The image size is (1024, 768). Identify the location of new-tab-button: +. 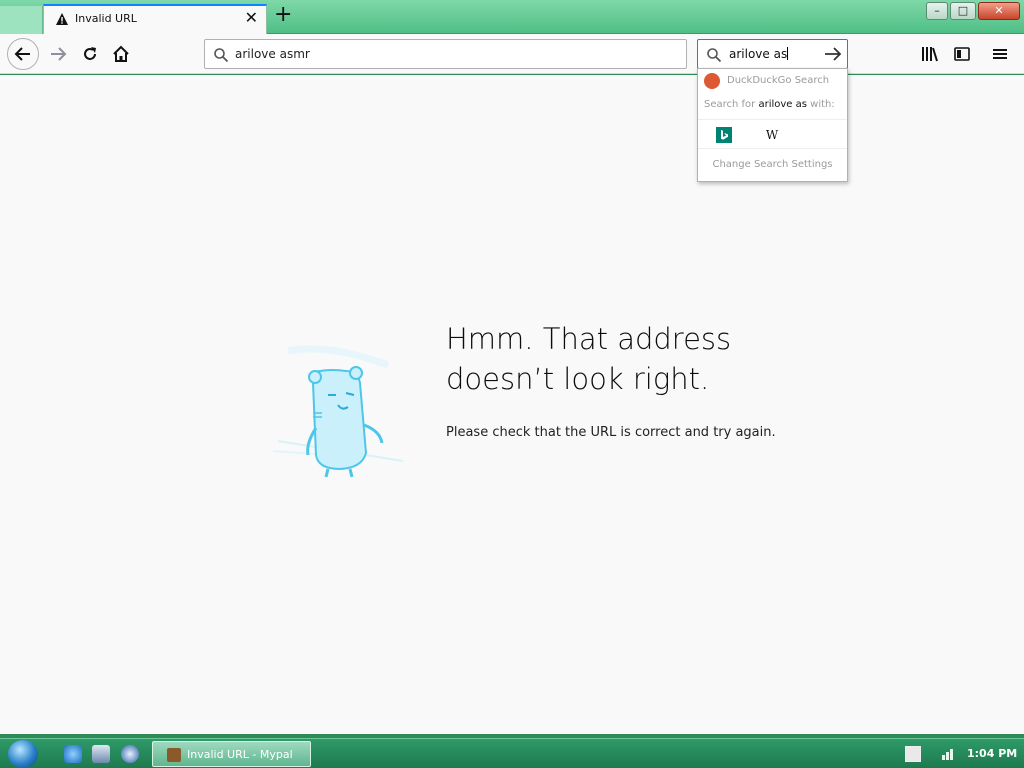
(283, 15).